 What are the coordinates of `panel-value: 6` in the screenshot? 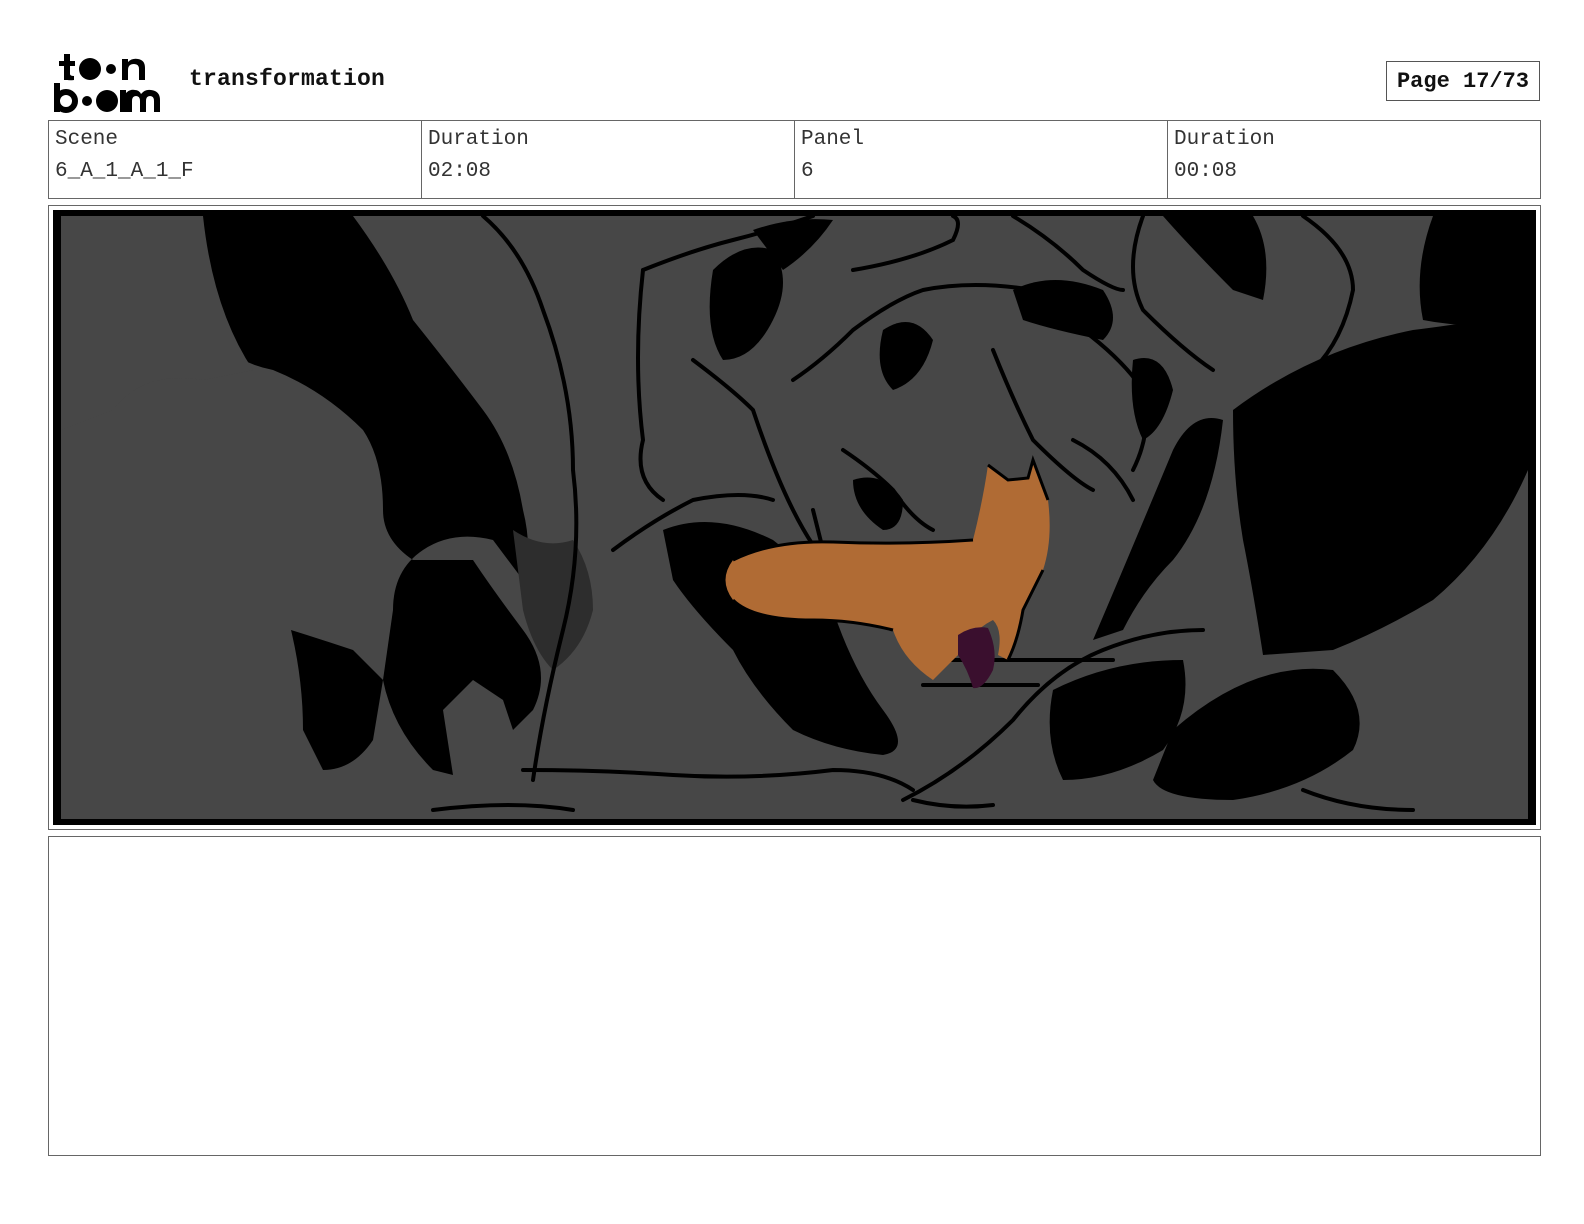 It's located at (807, 171).